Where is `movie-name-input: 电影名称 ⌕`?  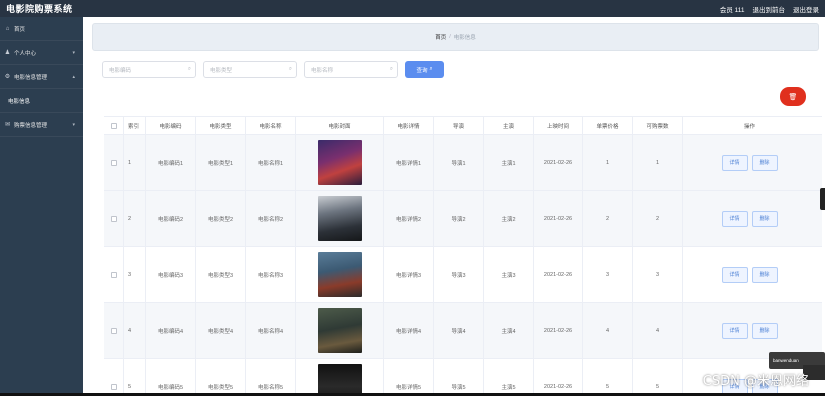 movie-name-input: 电影名称 ⌕ is located at coordinates (351, 69).